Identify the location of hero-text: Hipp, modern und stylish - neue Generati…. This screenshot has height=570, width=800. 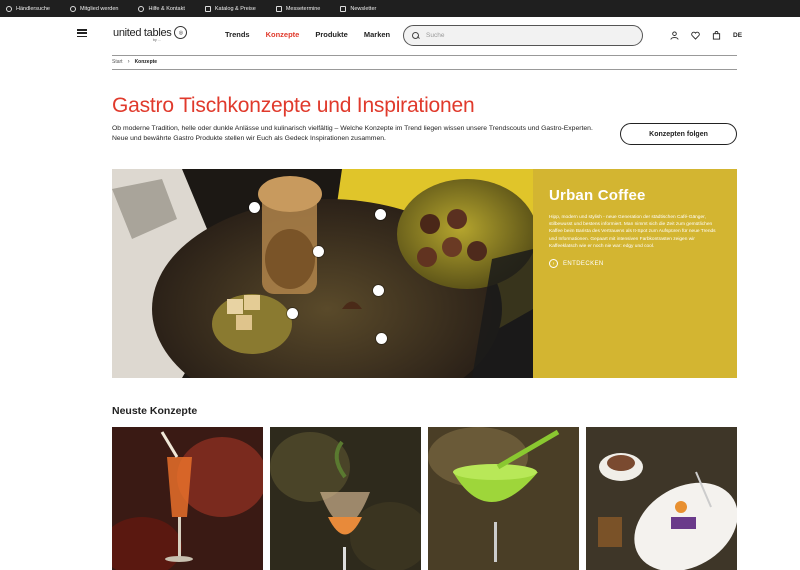
(632, 232).